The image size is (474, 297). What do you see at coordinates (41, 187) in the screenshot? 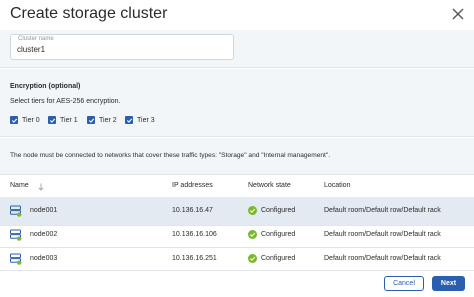
I see `sort-arrow-down-icon` at bounding box center [41, 187].